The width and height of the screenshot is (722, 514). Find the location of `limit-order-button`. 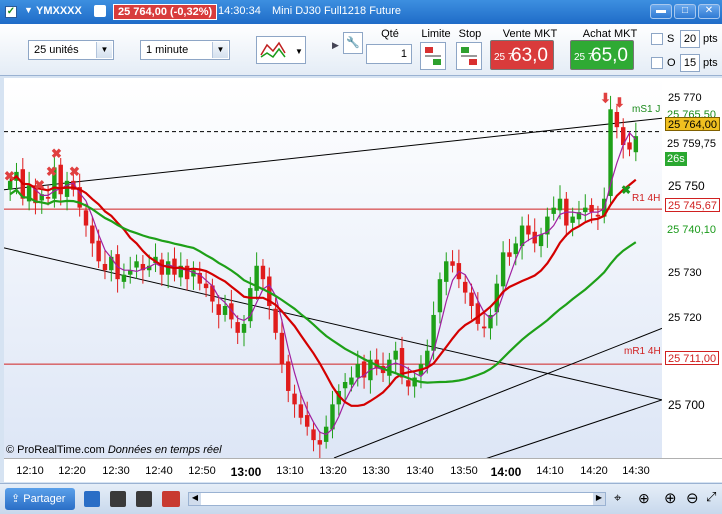

limit-order-button is located at coordinates (433, 56).